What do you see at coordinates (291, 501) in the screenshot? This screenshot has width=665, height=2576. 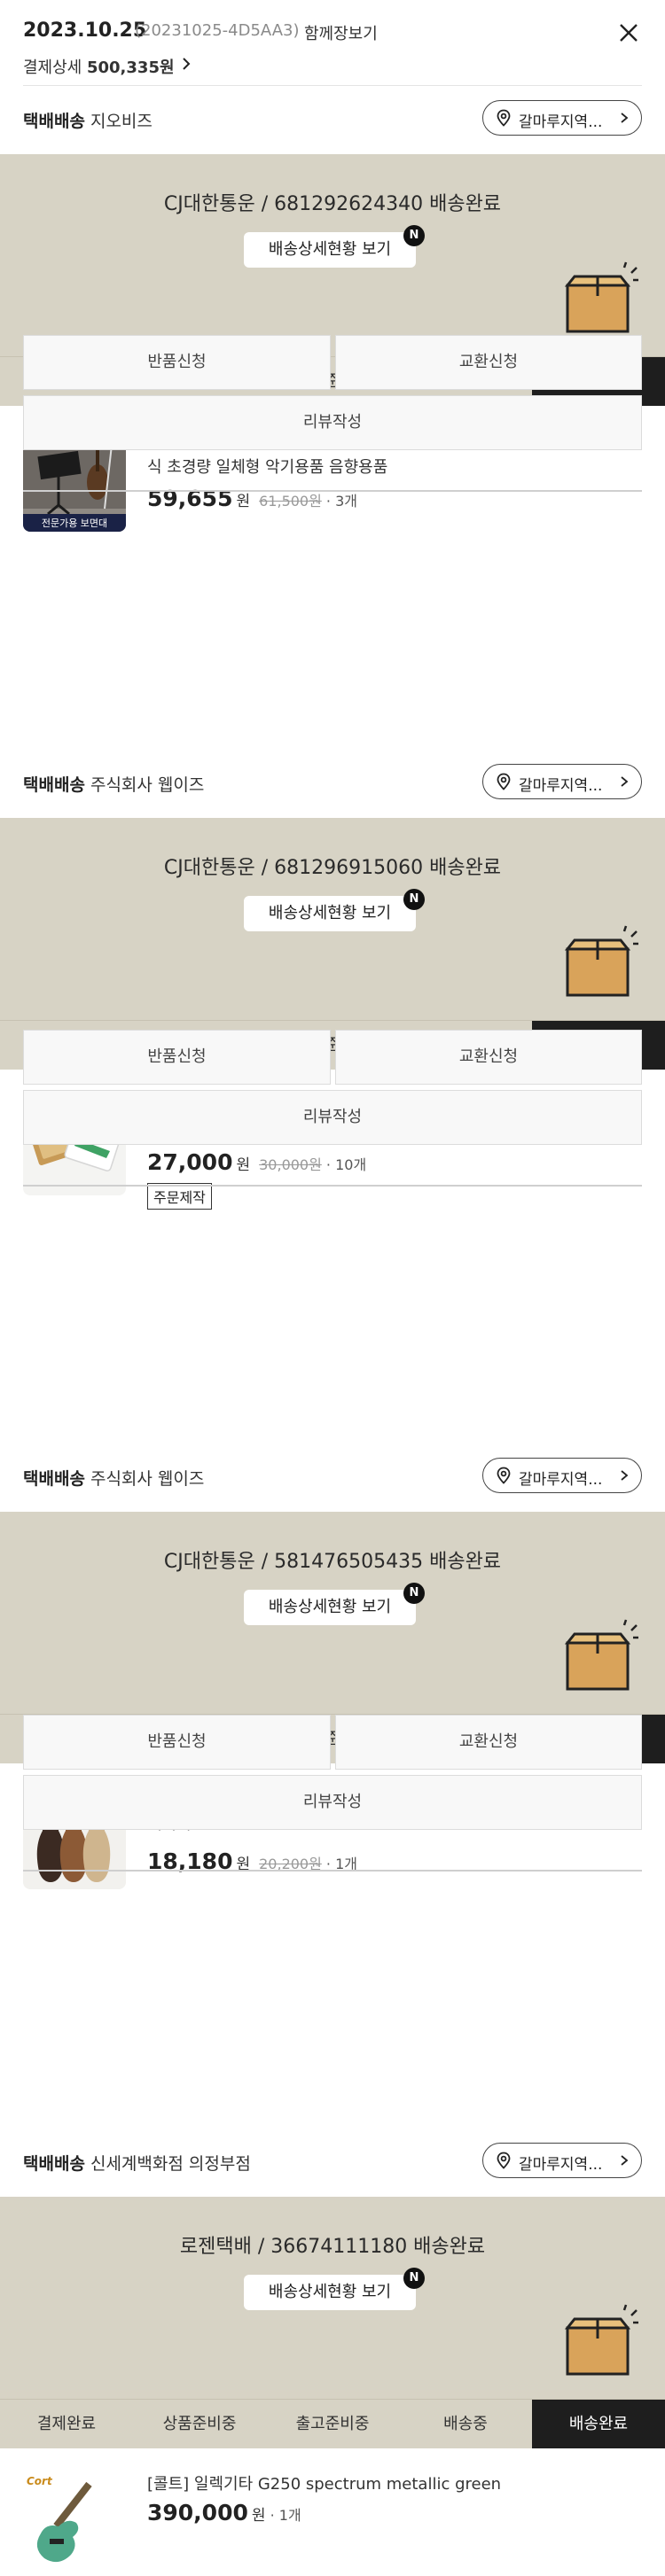 I see `original-price: 61,500원` at bounding box center [291, 501].